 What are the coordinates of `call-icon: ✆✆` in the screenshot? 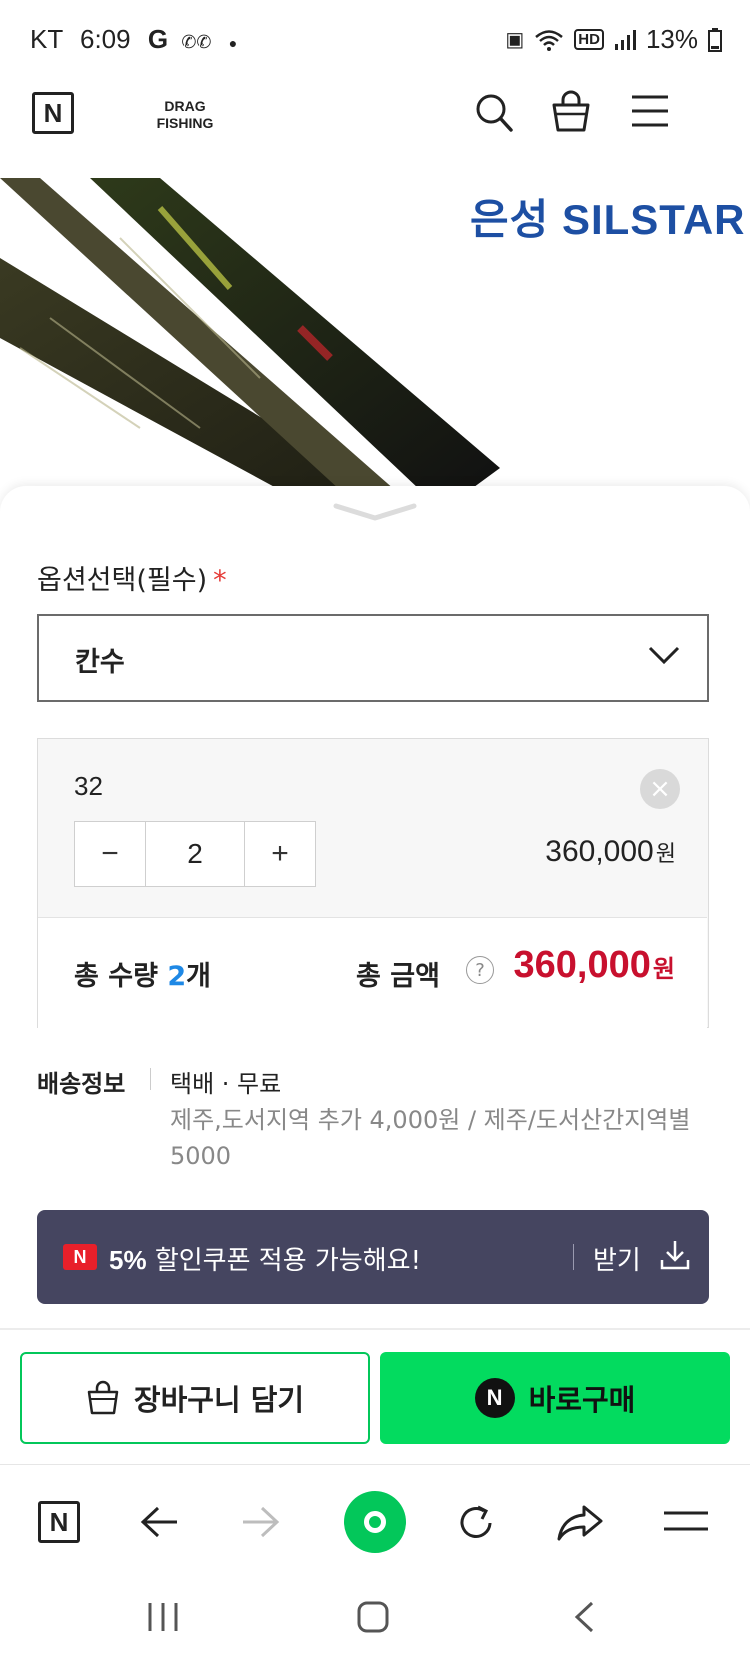 It's located at (196, 42).